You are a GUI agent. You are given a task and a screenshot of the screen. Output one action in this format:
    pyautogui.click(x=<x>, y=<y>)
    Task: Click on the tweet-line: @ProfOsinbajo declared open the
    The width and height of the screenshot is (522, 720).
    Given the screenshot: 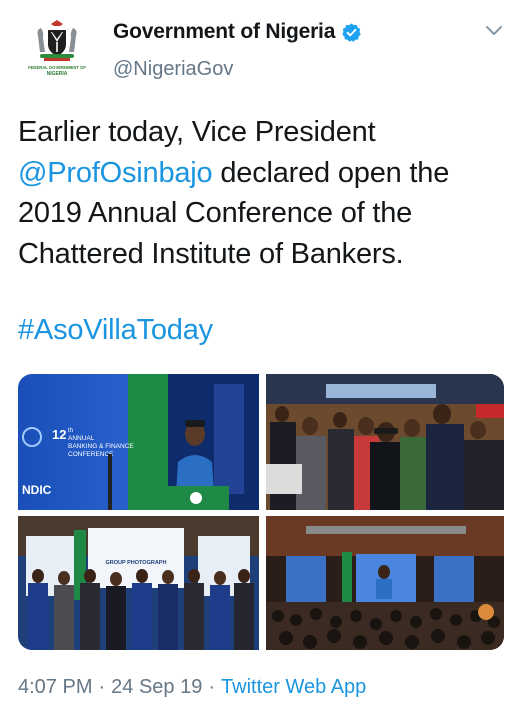 What is the action you would take?
    pyautogui.click(x=263, y=173)
    